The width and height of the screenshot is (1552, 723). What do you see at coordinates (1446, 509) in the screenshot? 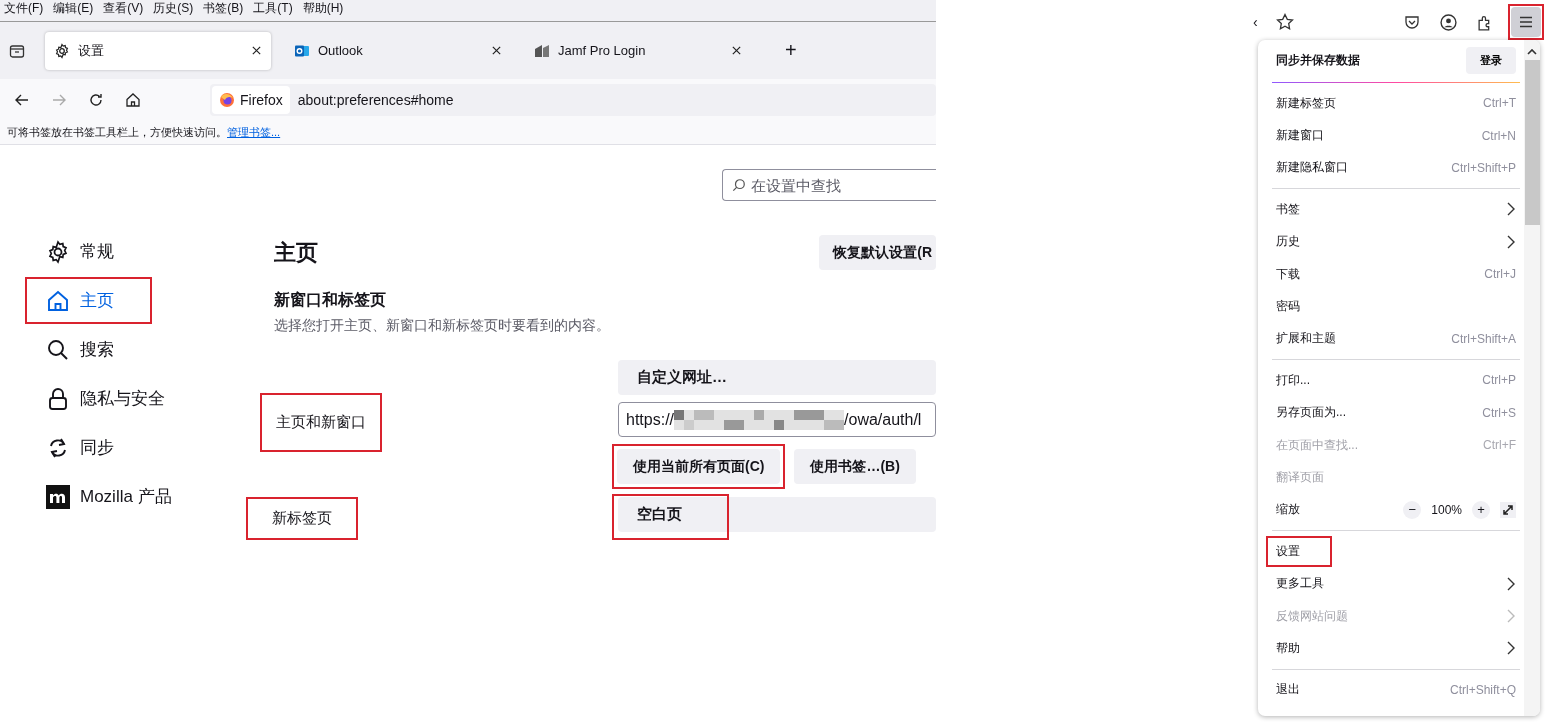
I see `zoom-value: 100%` at bounding box center [1446, 509].